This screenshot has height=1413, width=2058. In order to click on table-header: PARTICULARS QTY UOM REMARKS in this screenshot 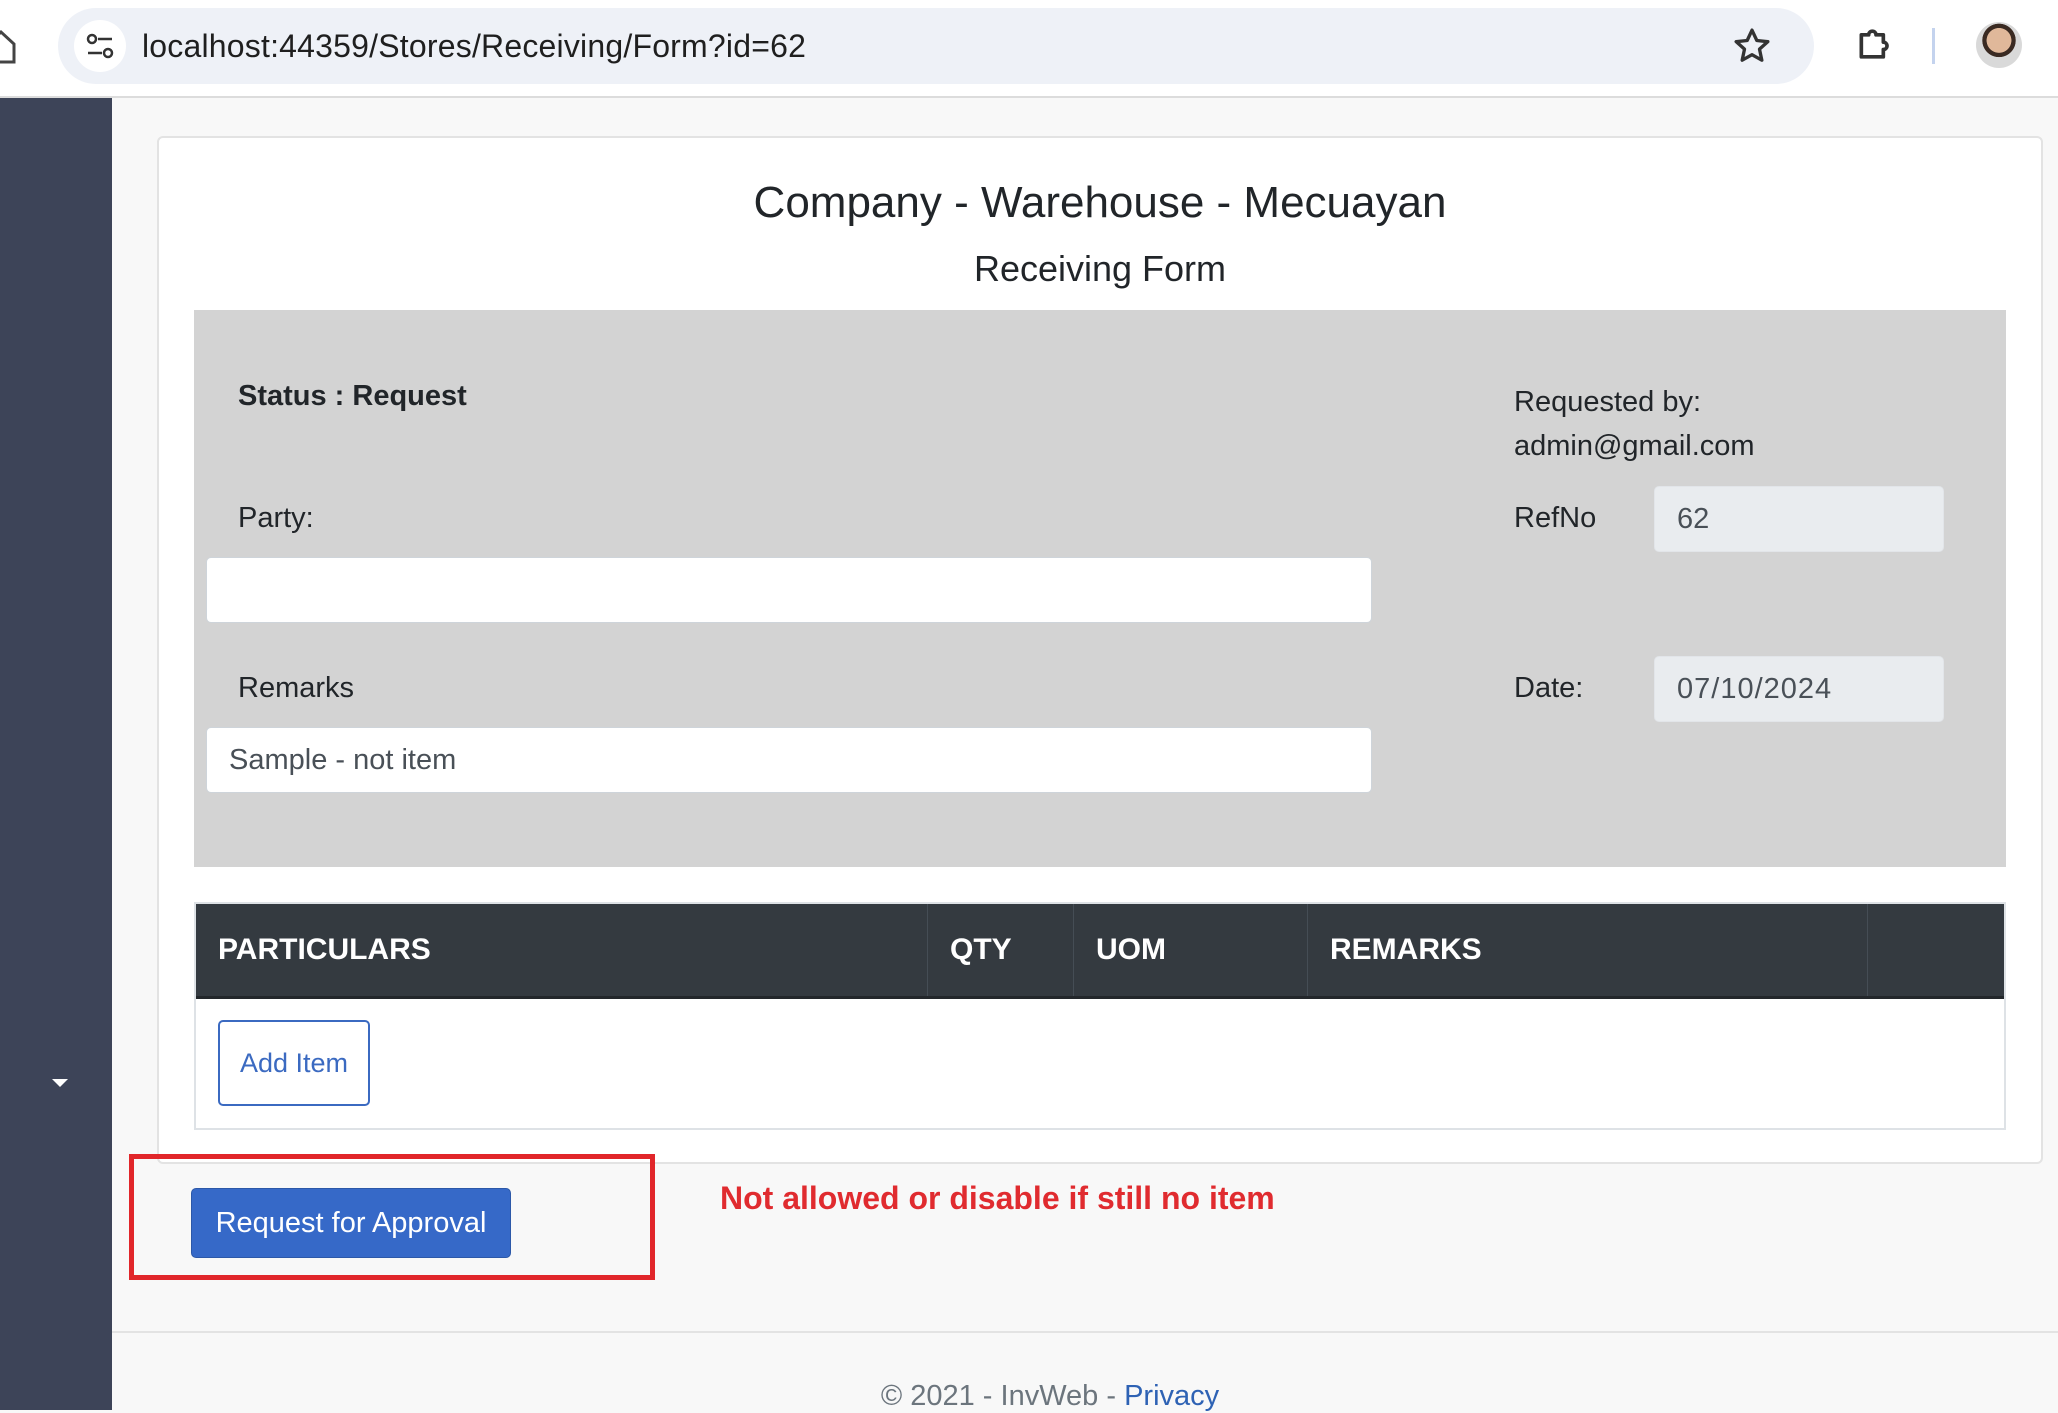, I will do `click(1100, 951)`.